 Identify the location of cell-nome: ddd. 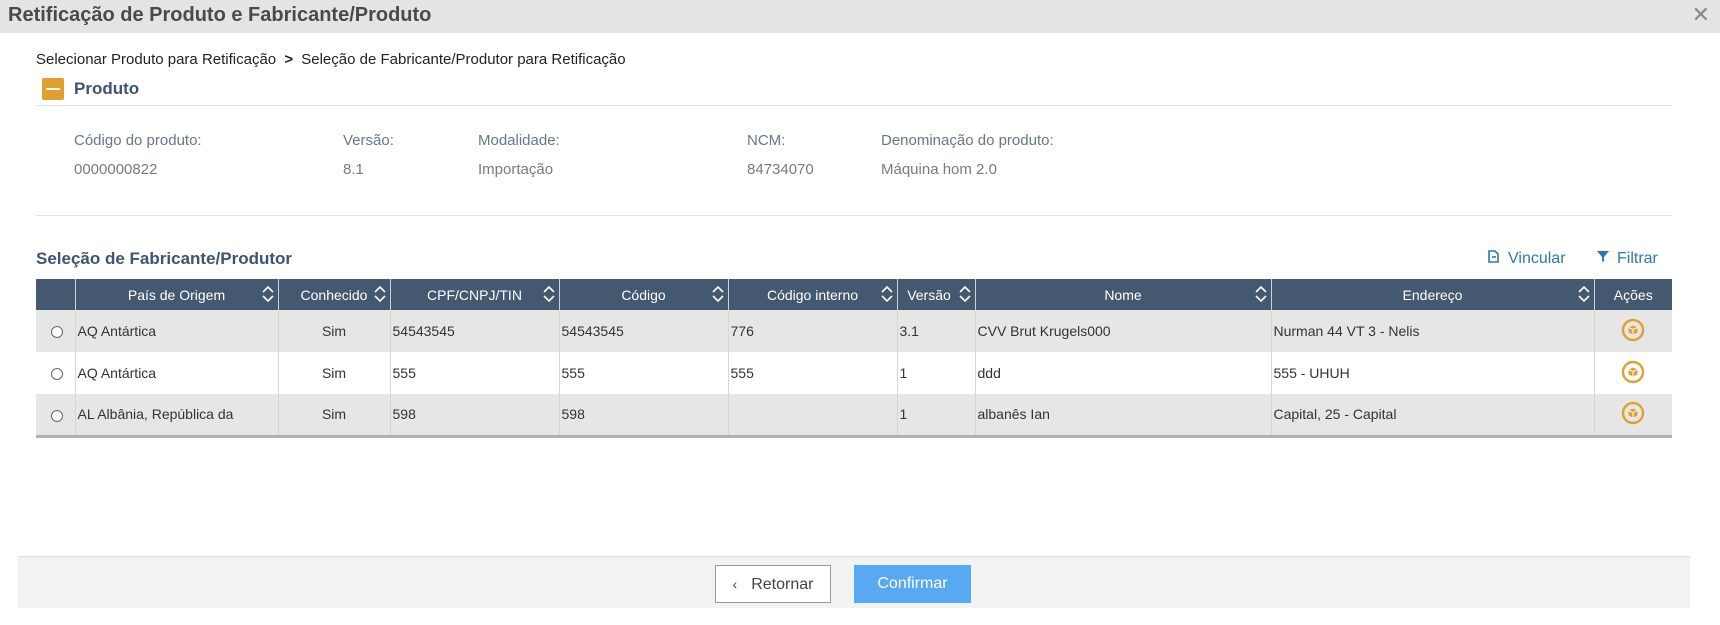
(1123, 373).